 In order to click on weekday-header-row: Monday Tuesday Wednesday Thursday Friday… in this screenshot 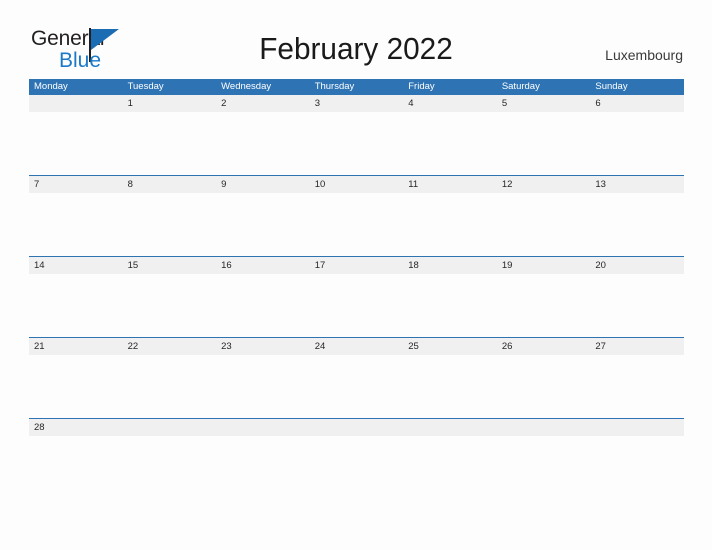, I will do `click(356, 87)`.